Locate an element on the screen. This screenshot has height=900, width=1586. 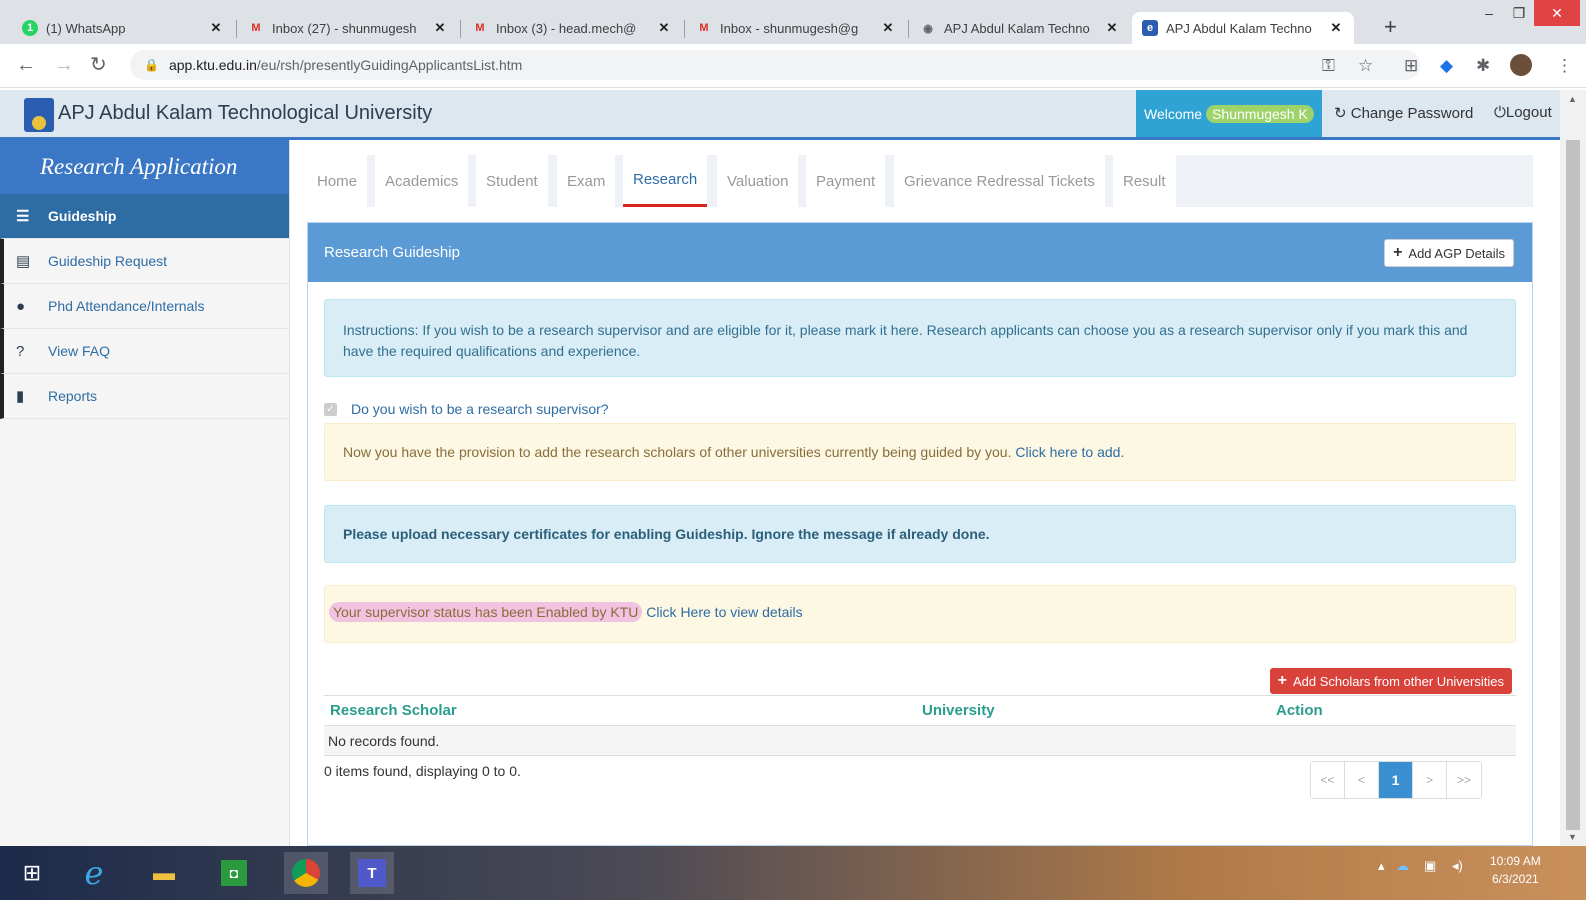
change-password-link: ↻ Change Password is located at coordinates (1403, 113).